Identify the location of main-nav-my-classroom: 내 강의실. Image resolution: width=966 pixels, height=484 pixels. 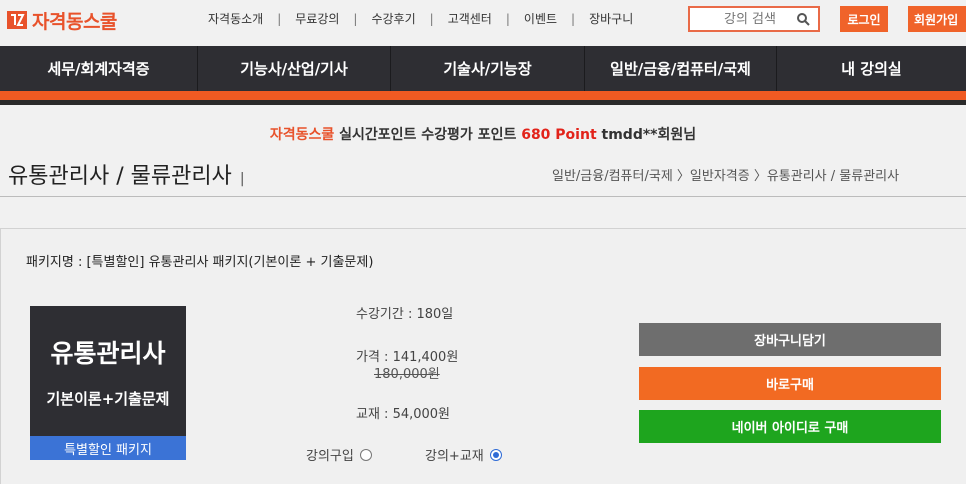
(871, 68).